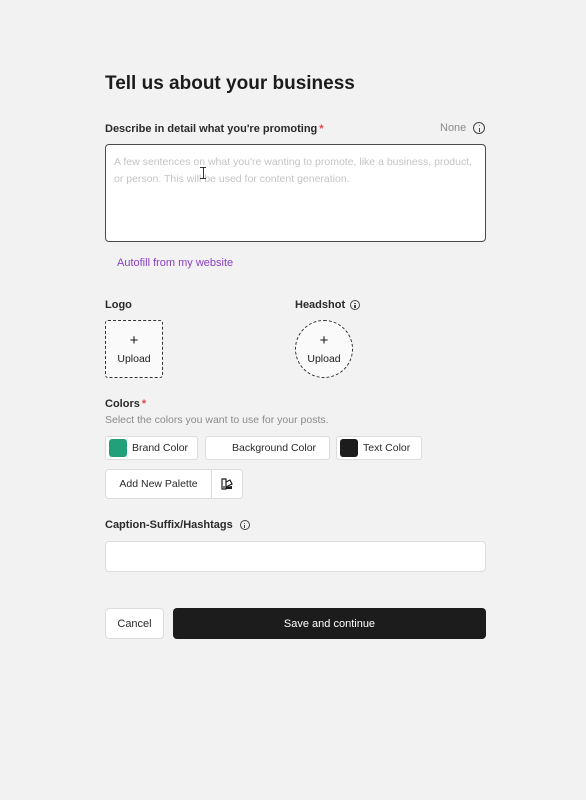  I want to click on add-palette-group: Add New Palette, so click(174, 484).